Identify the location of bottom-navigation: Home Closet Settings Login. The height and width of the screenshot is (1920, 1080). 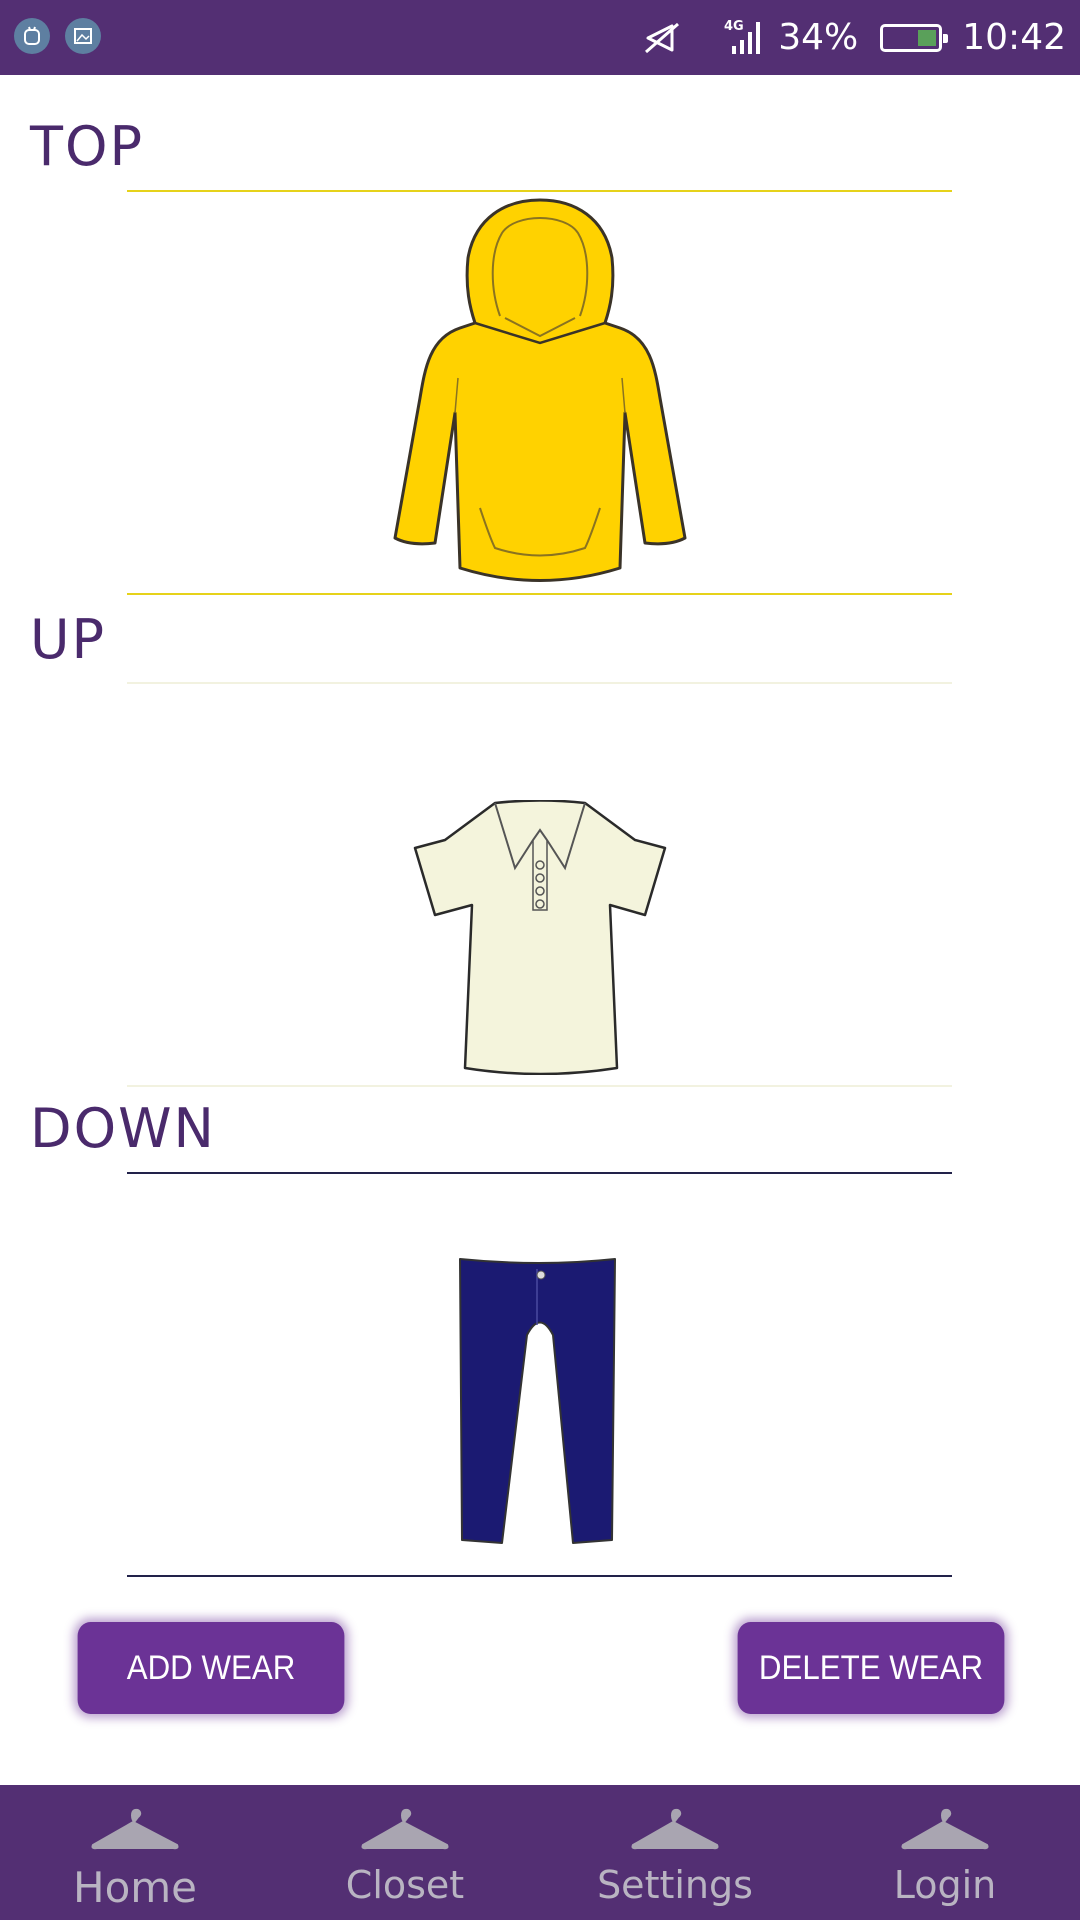
(540, 1852).